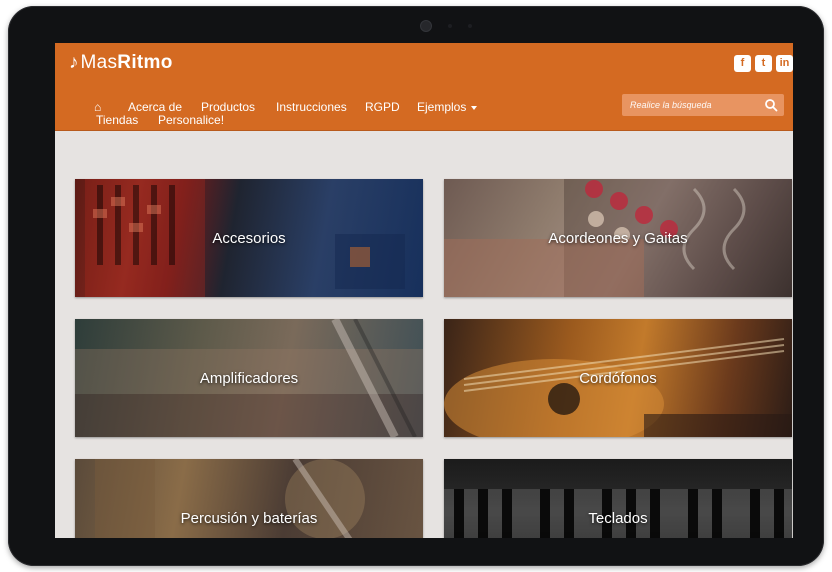 The width and height of the screenshot is (832, 572). I want to click on category-label: Percusión y baterías, so click(249, 518).